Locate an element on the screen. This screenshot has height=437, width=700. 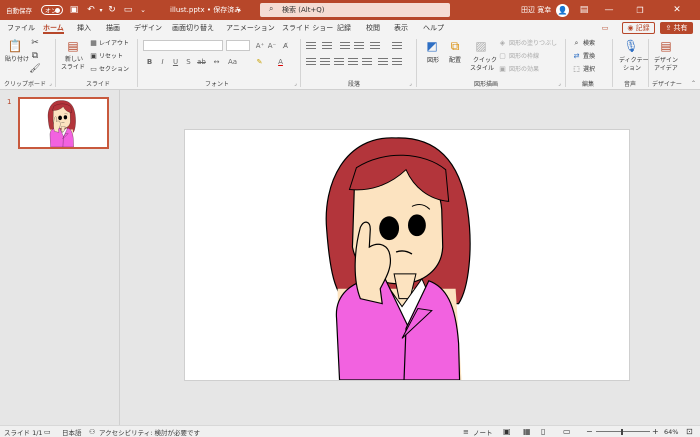
shape-effects-button: 図形の効果 is located at coordinates (524, 70).